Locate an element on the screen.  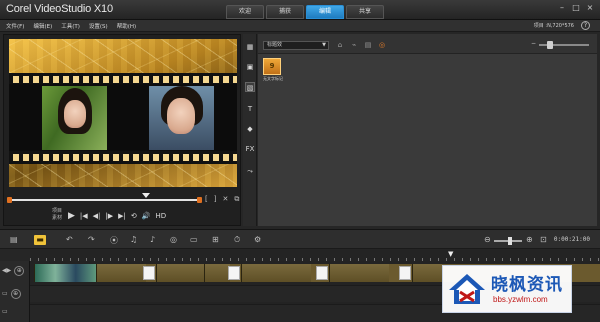
gallery-dropdown: 标题效 ▼ is located at coordinates (296, 45).